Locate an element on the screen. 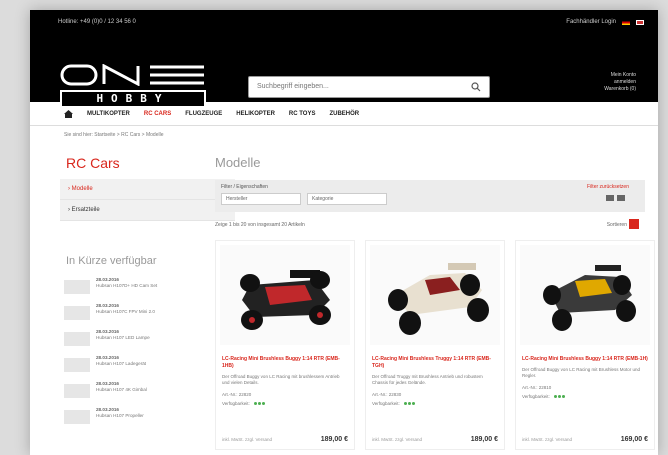 This screenshot has height=455, width=668. nav-item-zubehoer: ZUBEHÖR is located at coordinates (344, 114).